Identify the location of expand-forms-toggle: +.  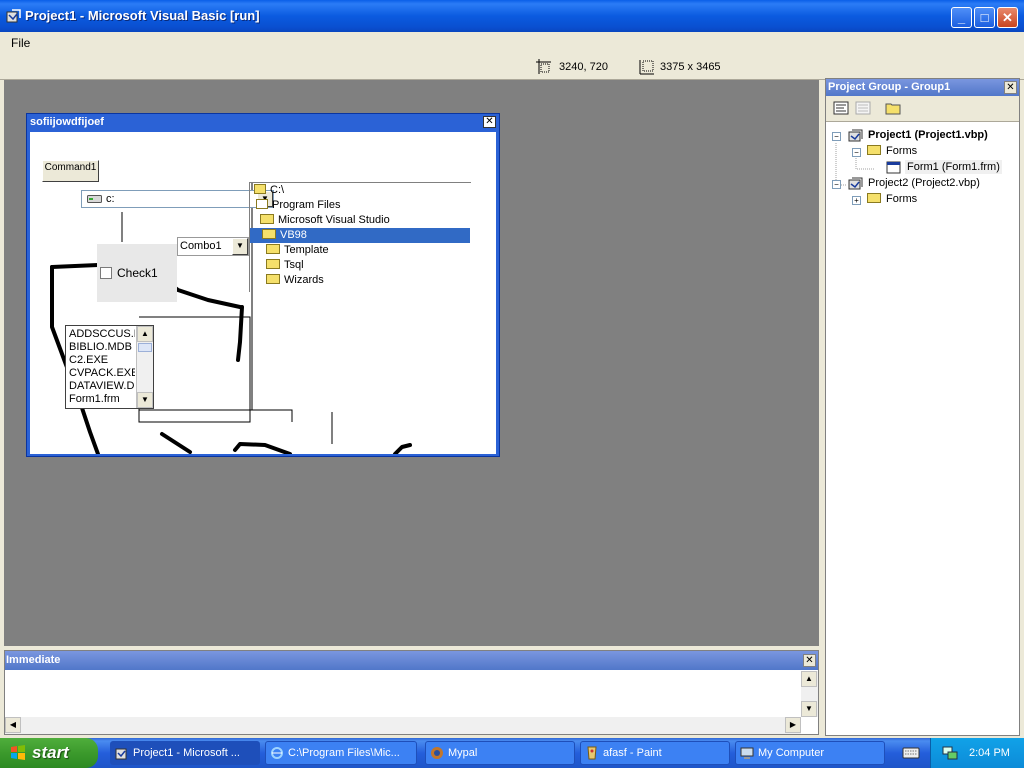
(856, 200).